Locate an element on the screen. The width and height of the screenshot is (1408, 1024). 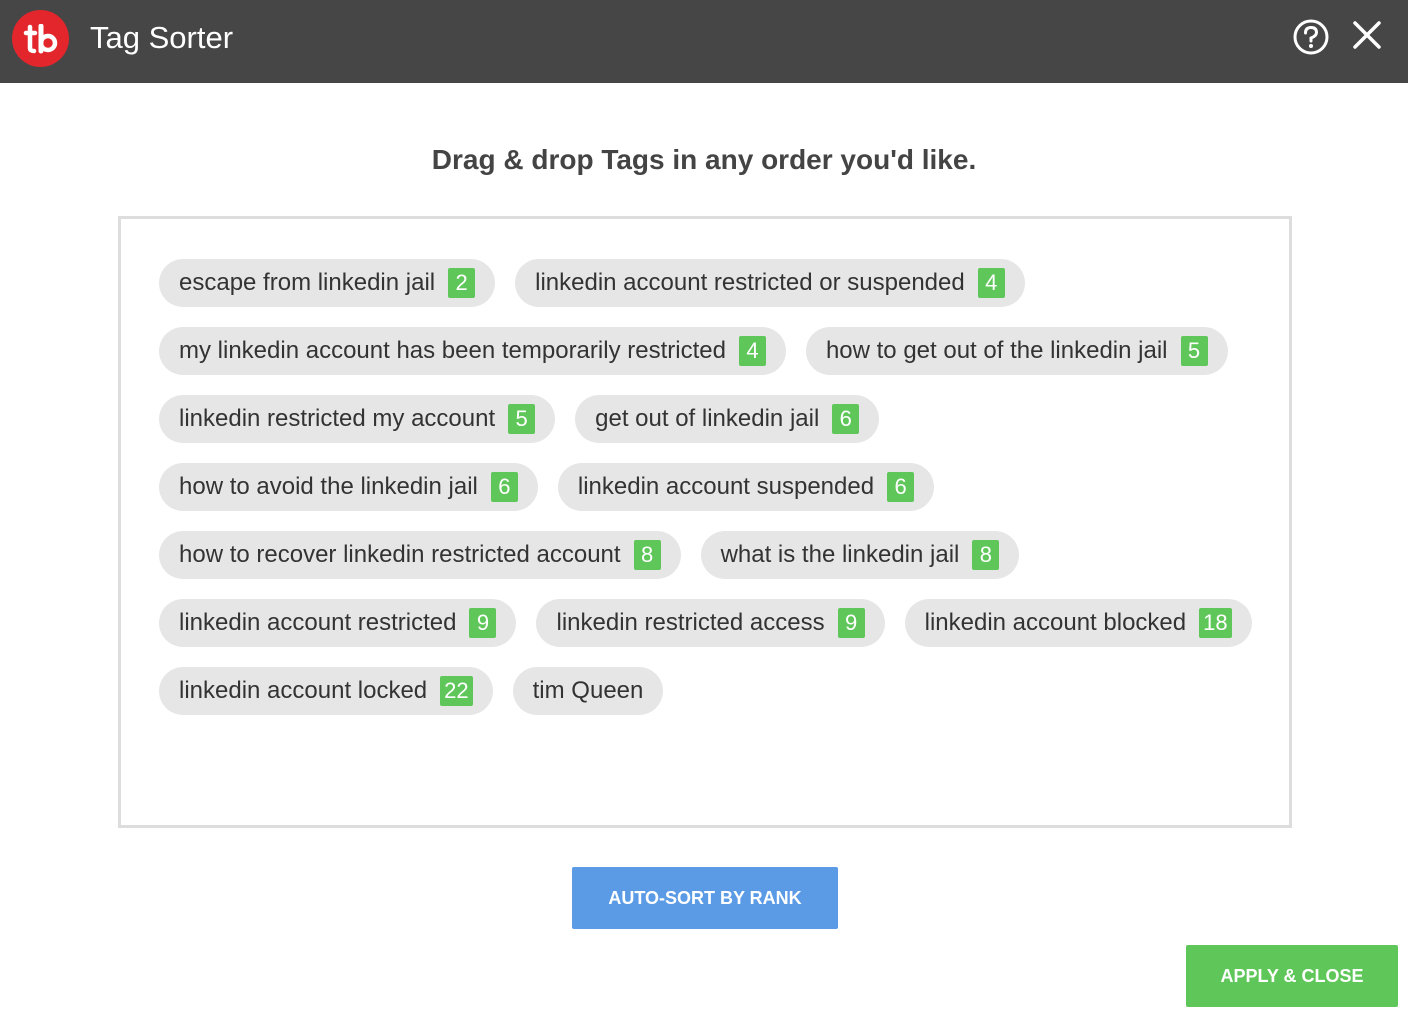
tag-chip: how to avoid the linkedin jail 6 is located at coordinates (348, 487).